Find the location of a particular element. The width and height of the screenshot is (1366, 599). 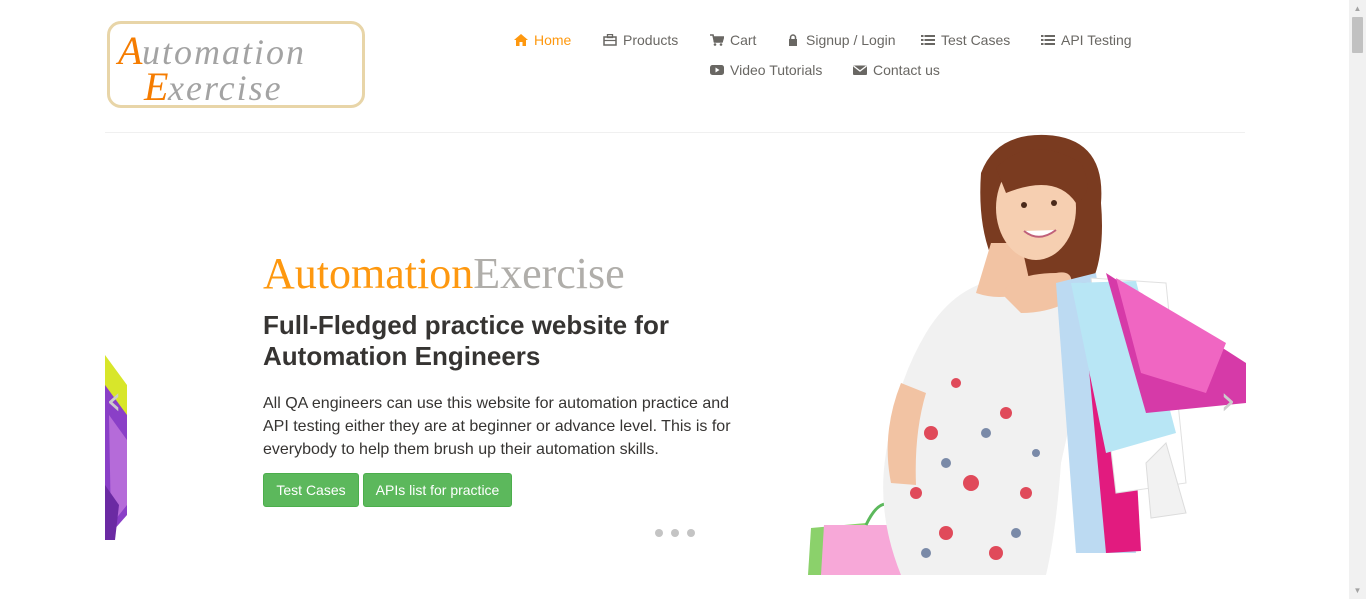

scroll-down-arrow-icon: ▼ is located at coordinates (1357, 590).